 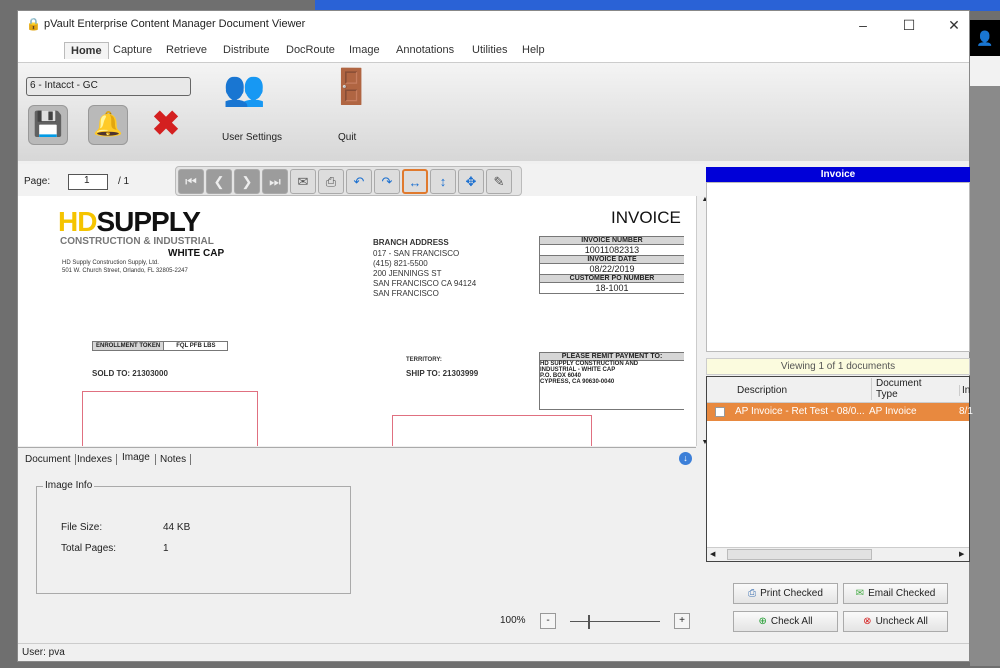 I want to click on tab-image: Image, so click(x=364, y=50).